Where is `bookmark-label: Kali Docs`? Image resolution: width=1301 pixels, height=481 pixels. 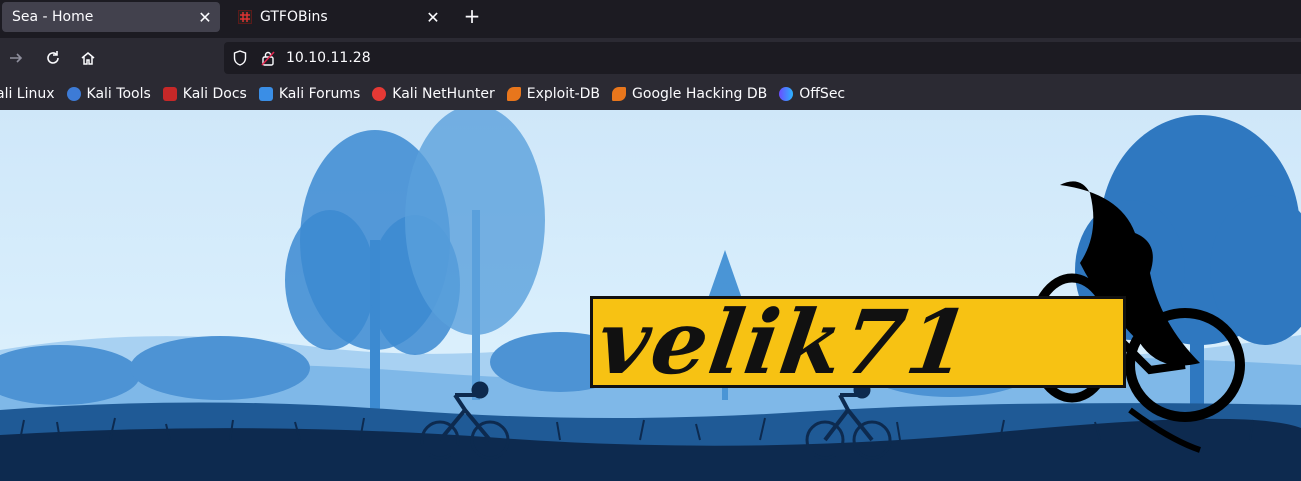 bookmark-label: Kali Docs is located at coordinates (214, 94).